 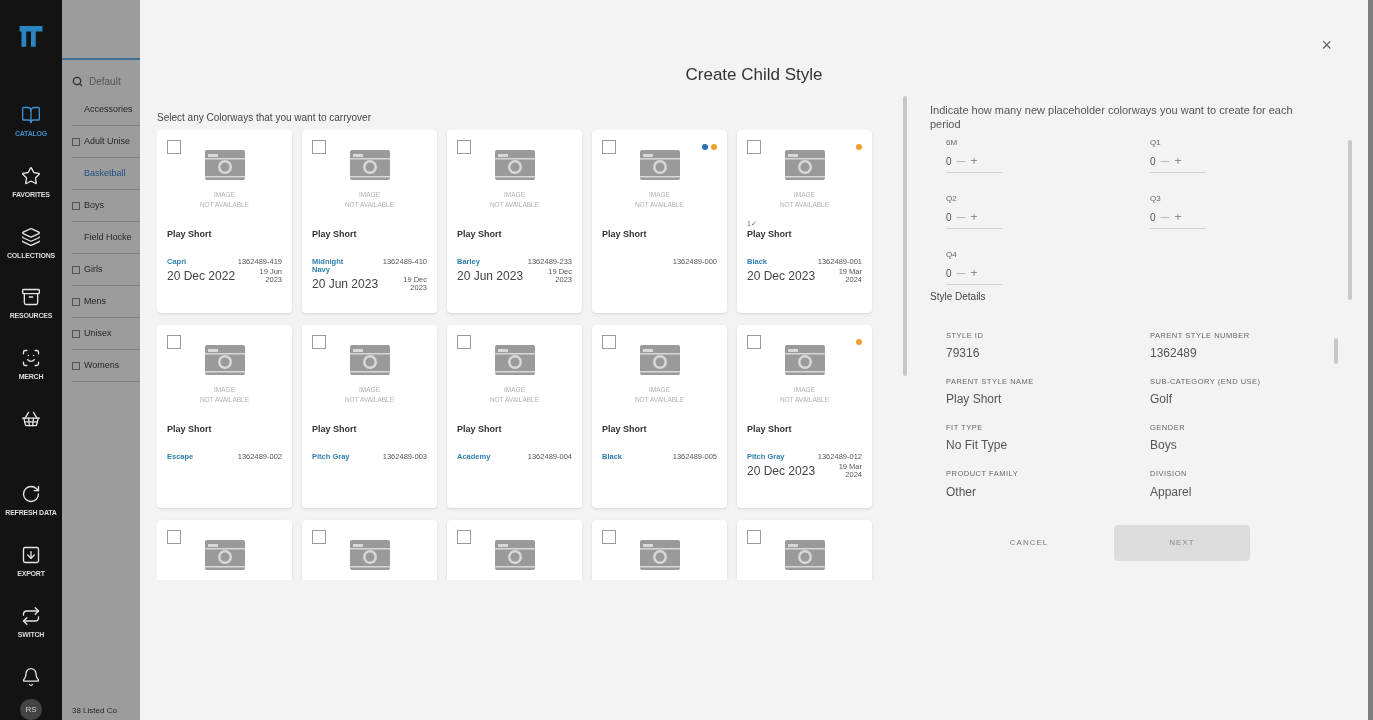 I want to click on field-value: Play Short, so click(x=974, y=399).